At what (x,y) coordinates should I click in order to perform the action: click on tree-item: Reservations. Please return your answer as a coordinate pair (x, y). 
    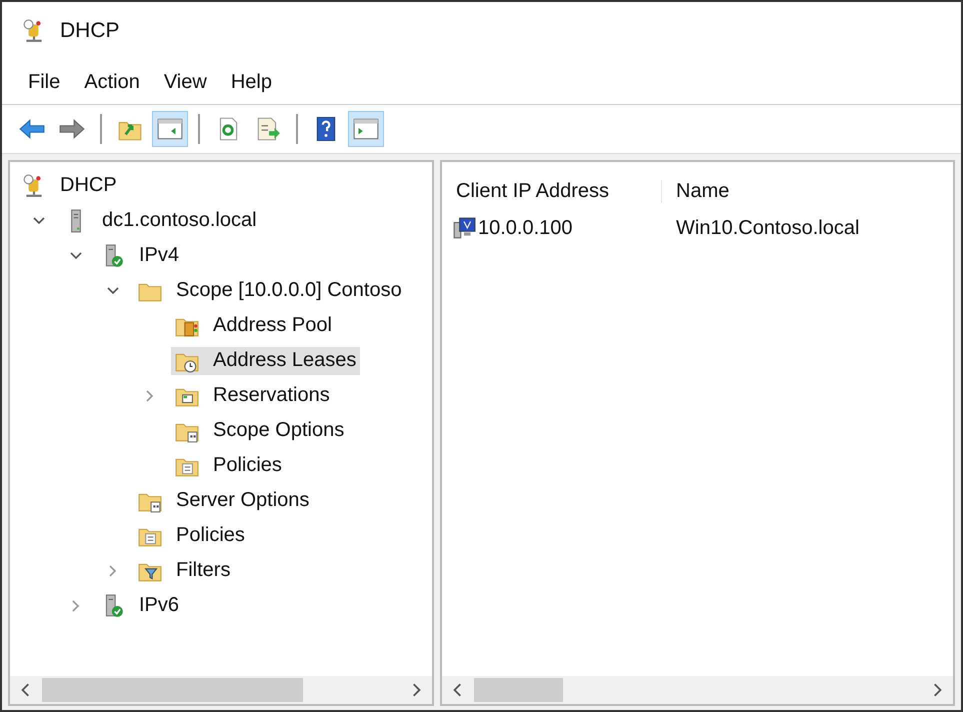
    Looking at the image, I should click on (252, 396).